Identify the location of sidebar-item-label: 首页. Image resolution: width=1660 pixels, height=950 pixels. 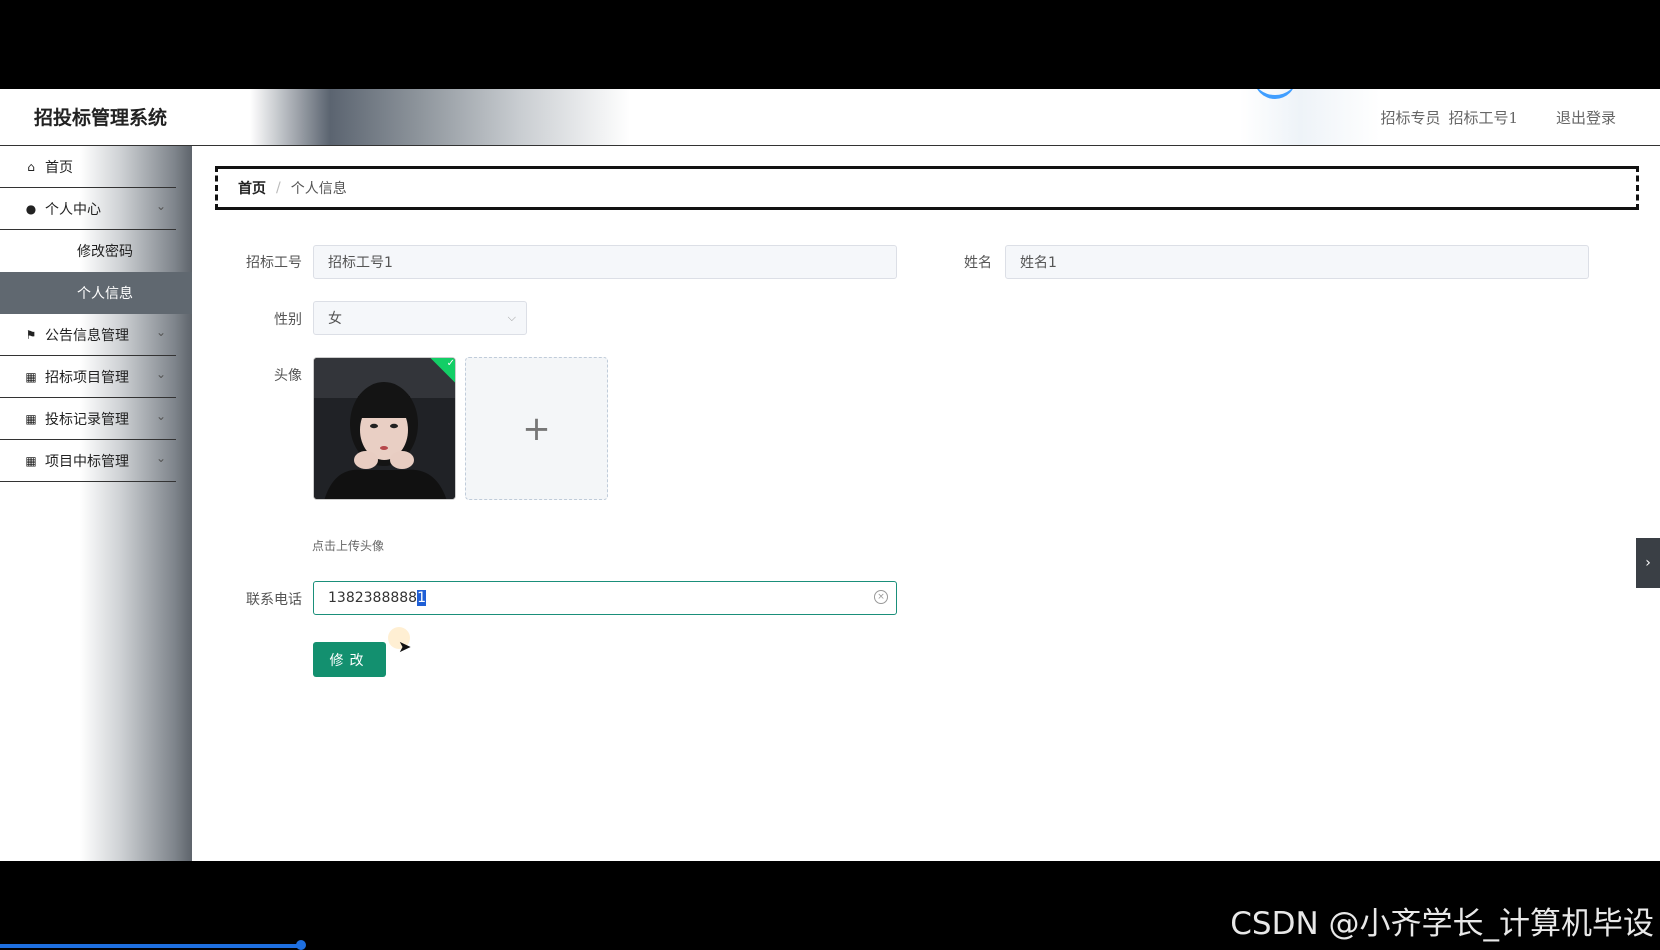
(59, 167).